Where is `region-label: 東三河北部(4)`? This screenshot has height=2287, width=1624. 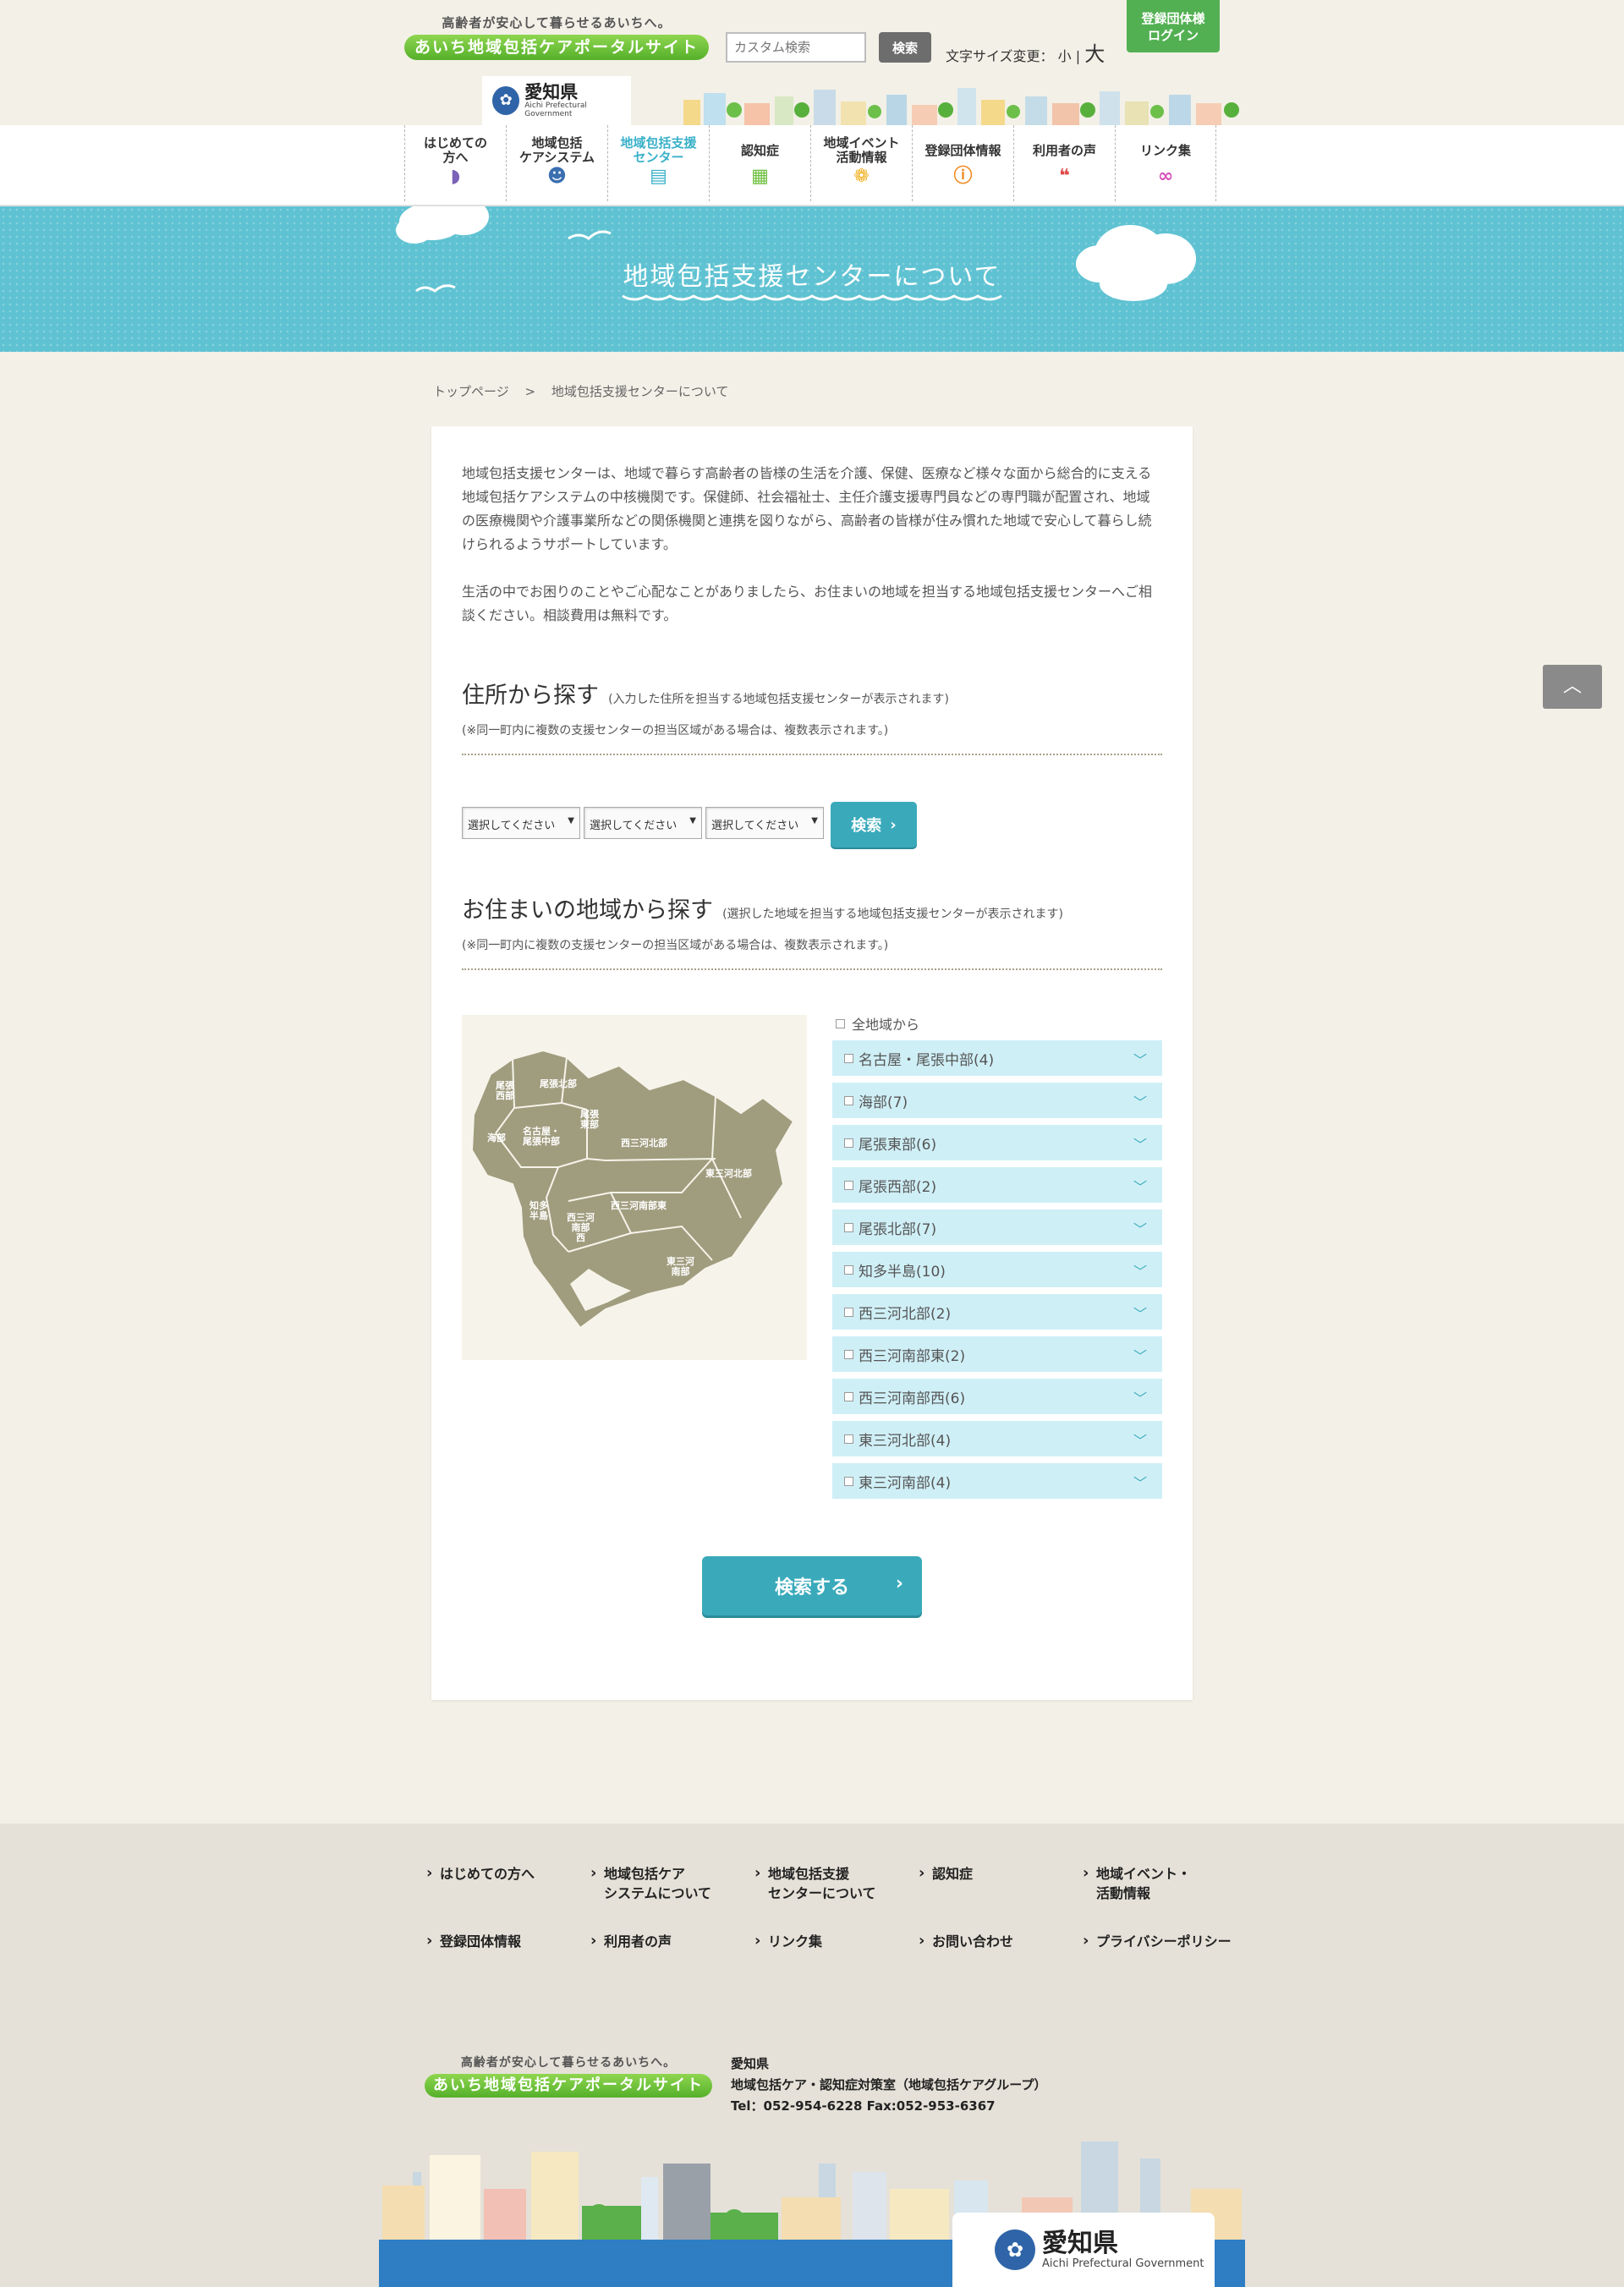 region-label: 東三河北部(4) is located at coordinates (905, 1441).